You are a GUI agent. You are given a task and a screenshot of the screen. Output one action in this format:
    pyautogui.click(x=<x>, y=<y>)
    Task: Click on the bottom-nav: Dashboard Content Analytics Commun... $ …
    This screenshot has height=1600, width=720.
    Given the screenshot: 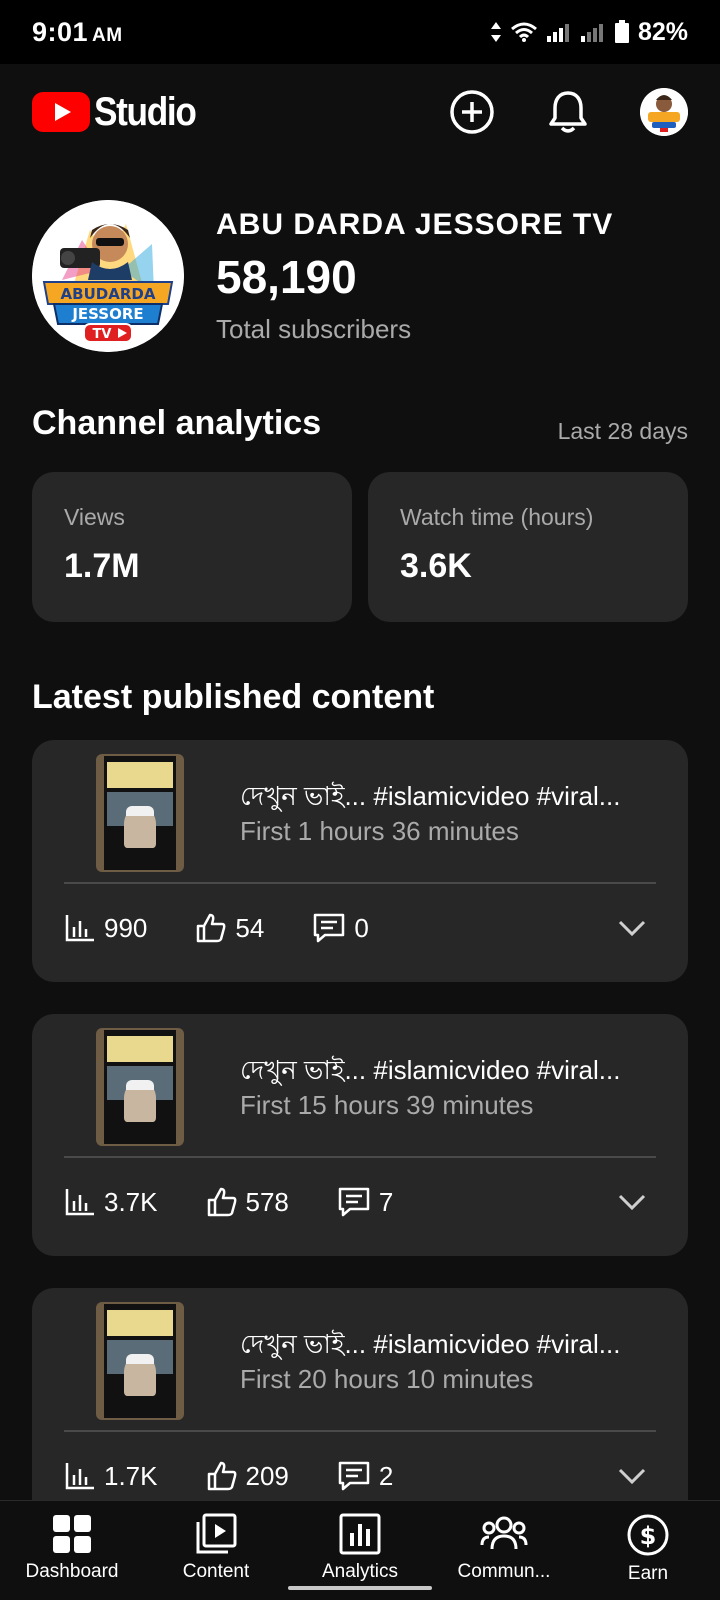 What is the action you would take?
    pyautogui.click(x=360, y=1550)
    